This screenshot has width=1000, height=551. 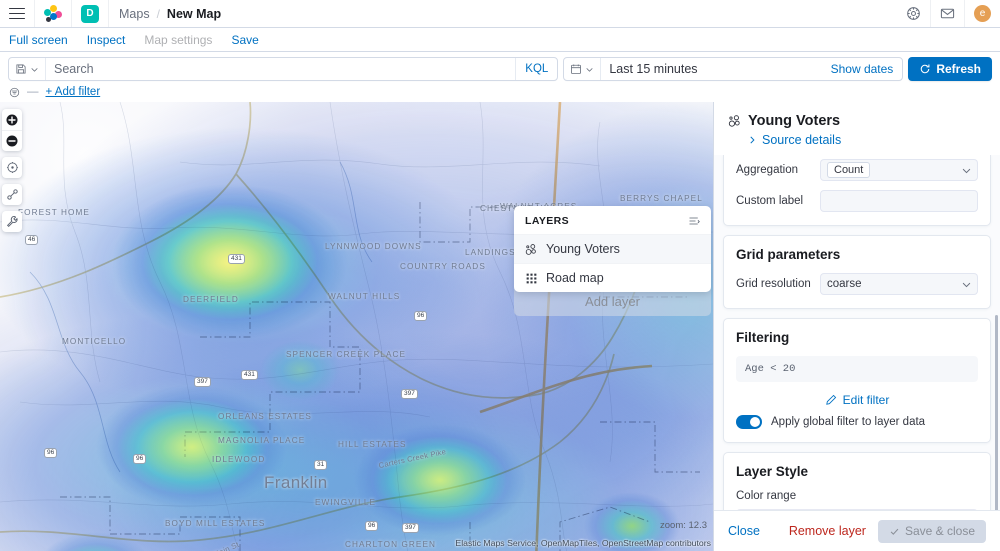 I want to click on grid-resolution-select: coarse, so click(x=899, y=284).